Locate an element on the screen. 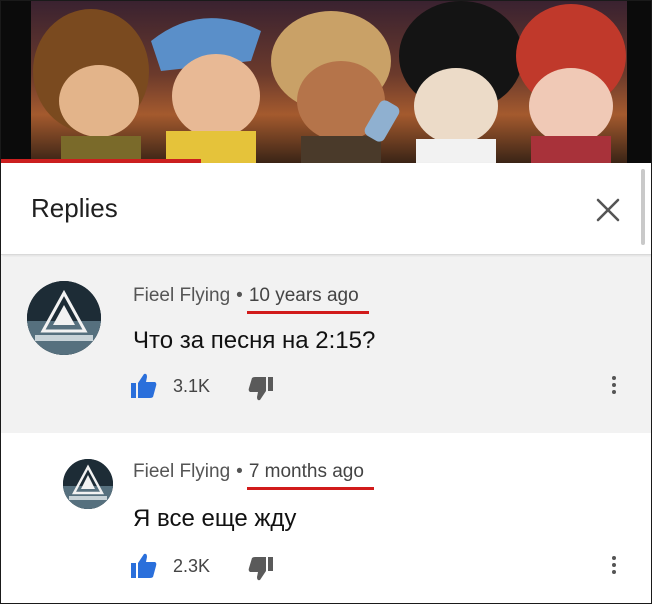 This screenshot has height=604, width=652. like-count: 3.1K is located at coordinates (192, 386).